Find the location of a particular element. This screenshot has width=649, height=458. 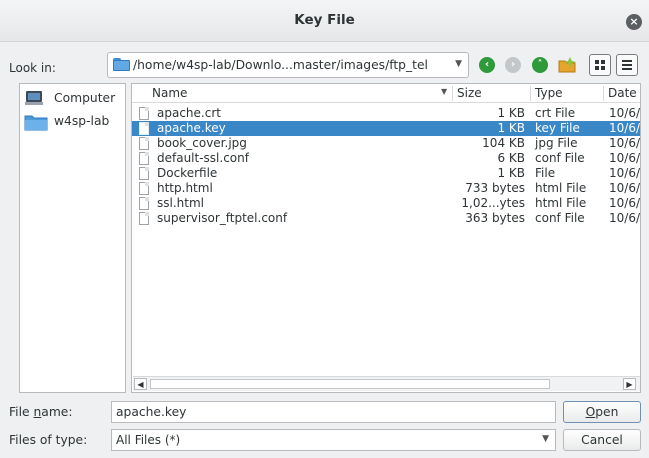

icon-view-icon is located at coordinates (600, 65).